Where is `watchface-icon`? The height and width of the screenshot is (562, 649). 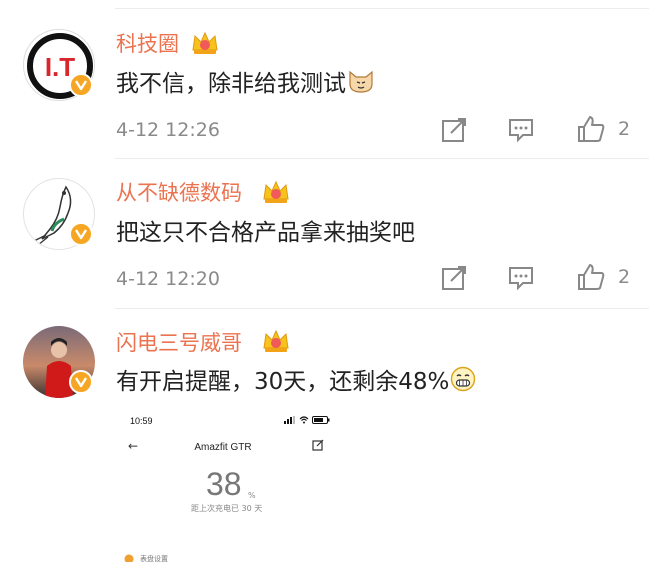
watchface-icon is located at coordinates (129, 558).